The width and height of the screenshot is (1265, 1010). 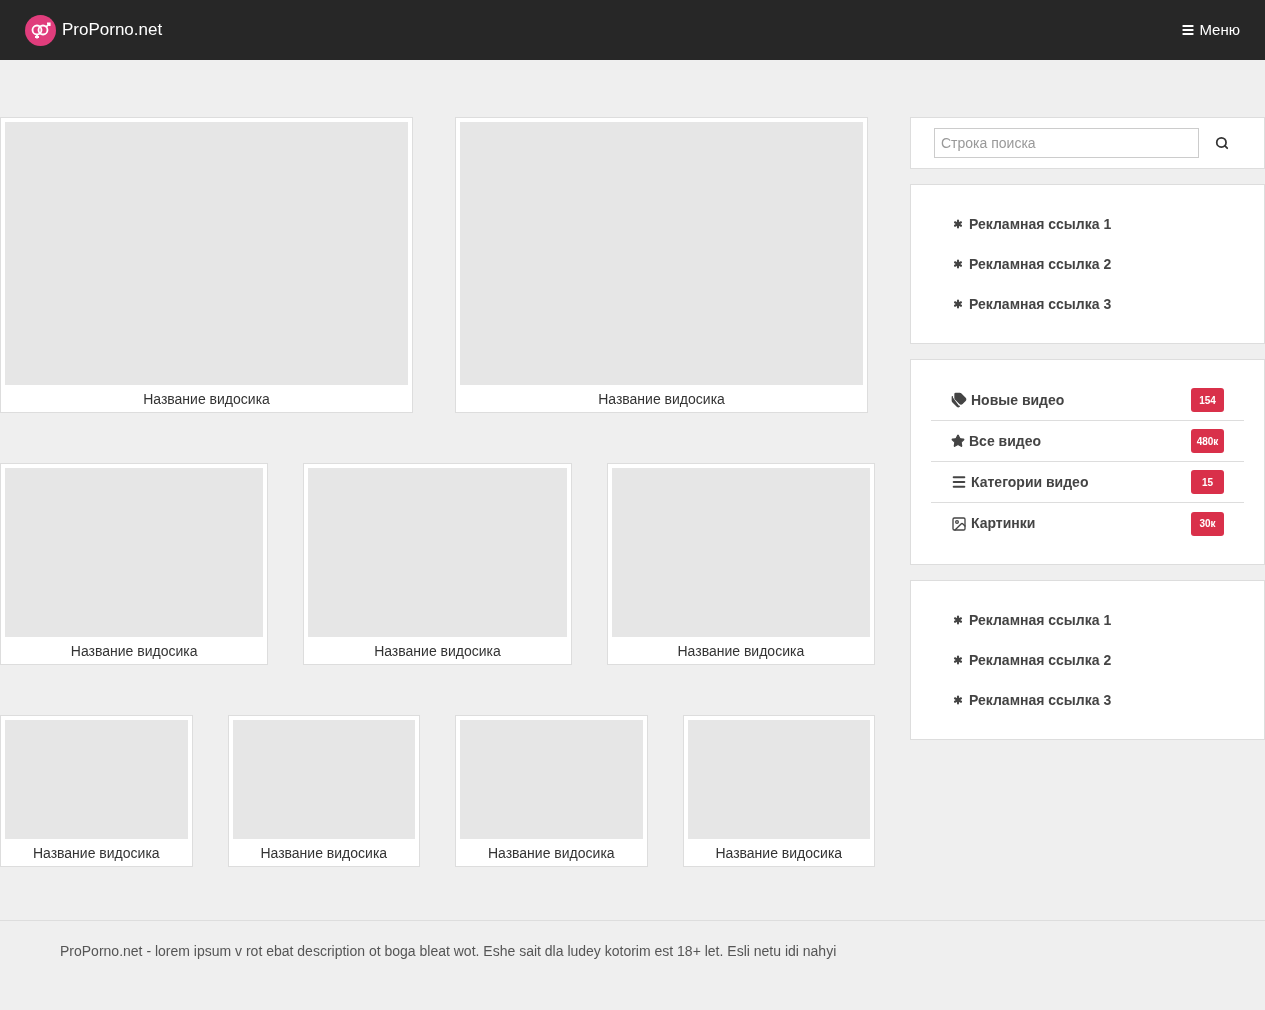 I want to click on menu-icon, so click(x=1188, y=30).